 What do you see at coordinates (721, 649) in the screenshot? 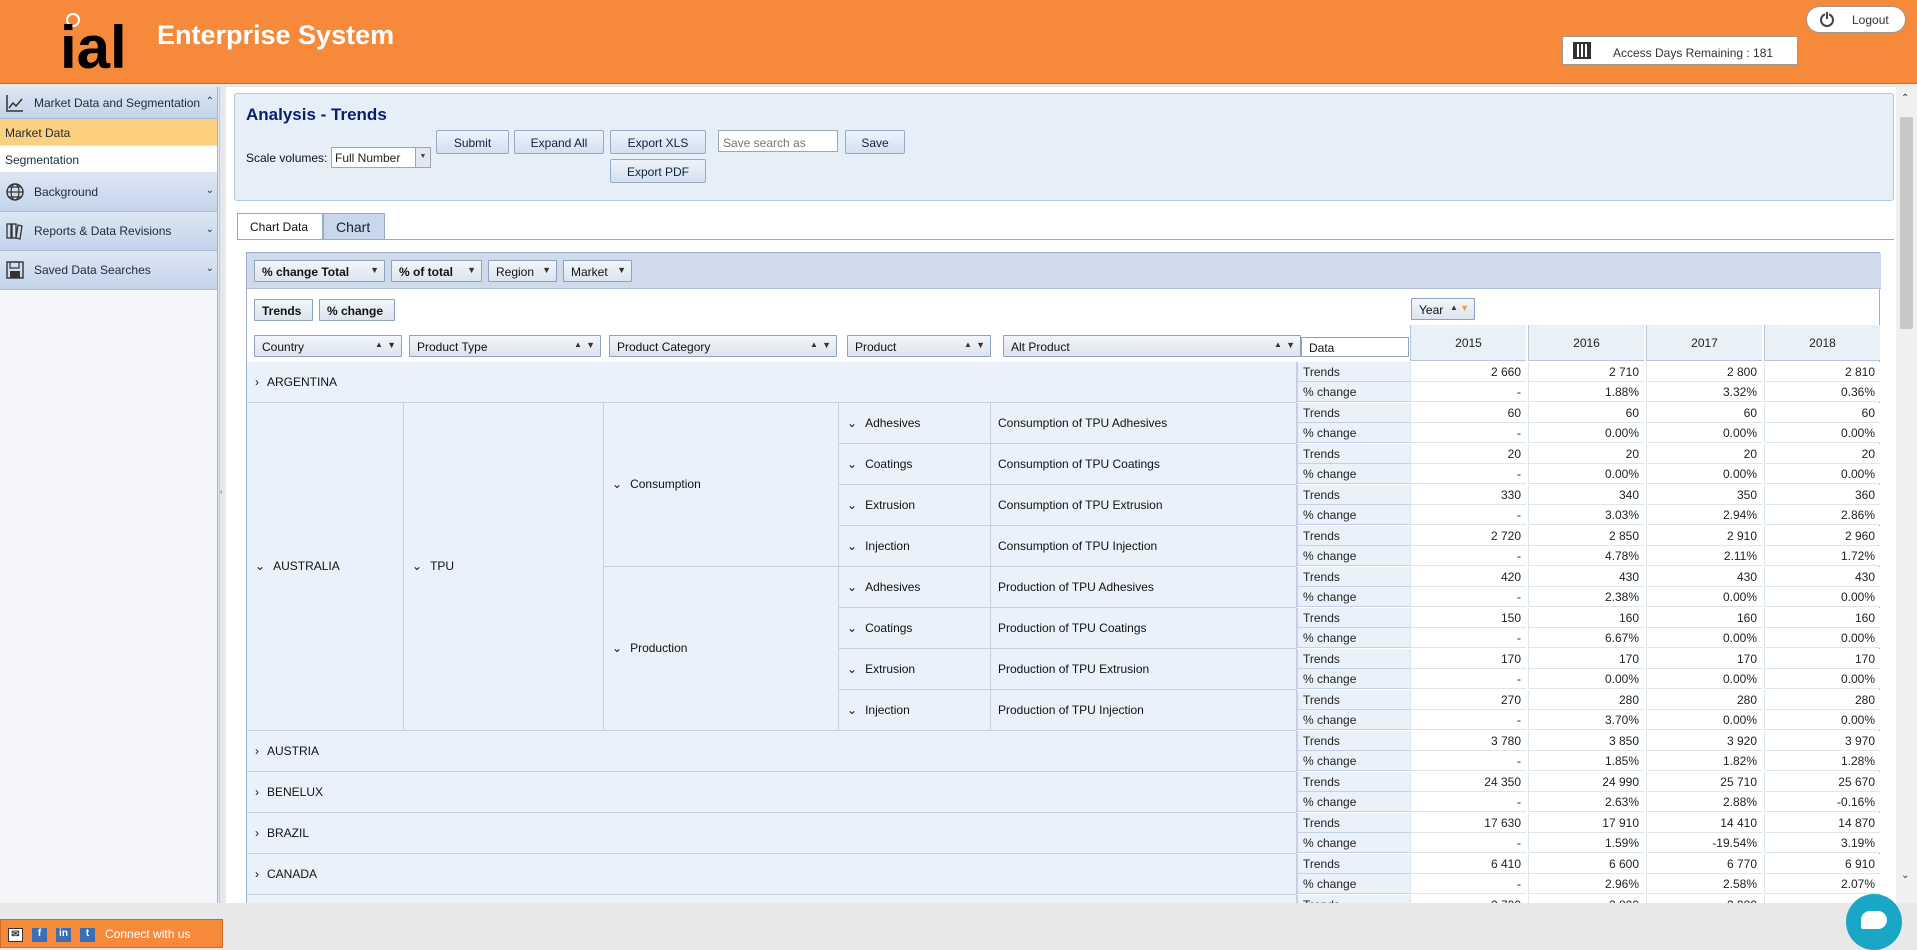
I see `product-category-row-header: ⌄ Production` at bounding box center [721, 649].